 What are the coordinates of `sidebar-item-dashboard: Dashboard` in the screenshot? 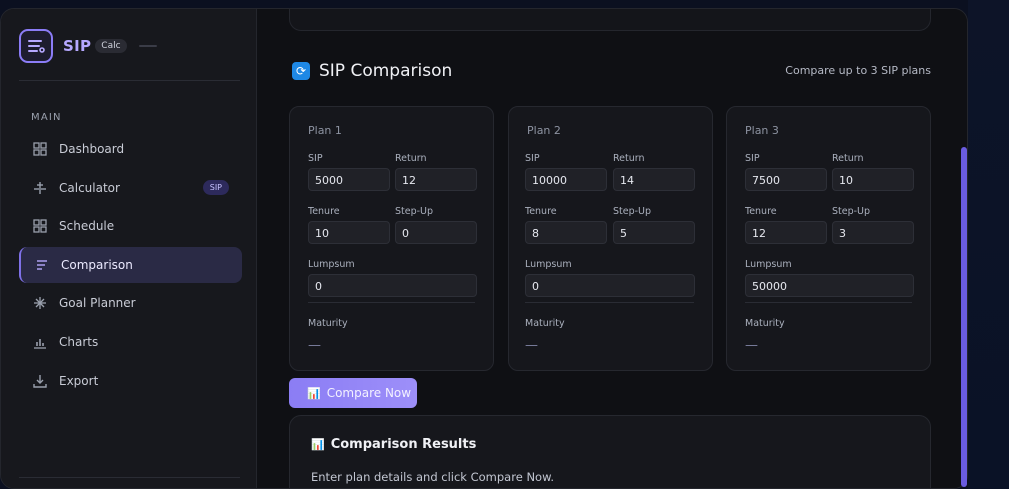 It's located at (130, 149).